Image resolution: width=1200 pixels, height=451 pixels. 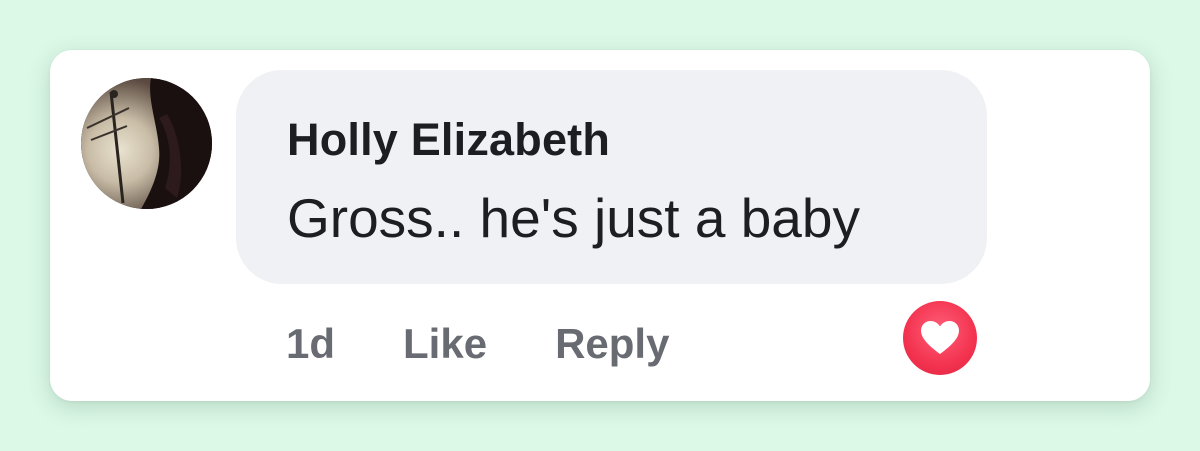 I want to click on comment-text: Gross.. he's just a baby, so click(x=573, y=218).